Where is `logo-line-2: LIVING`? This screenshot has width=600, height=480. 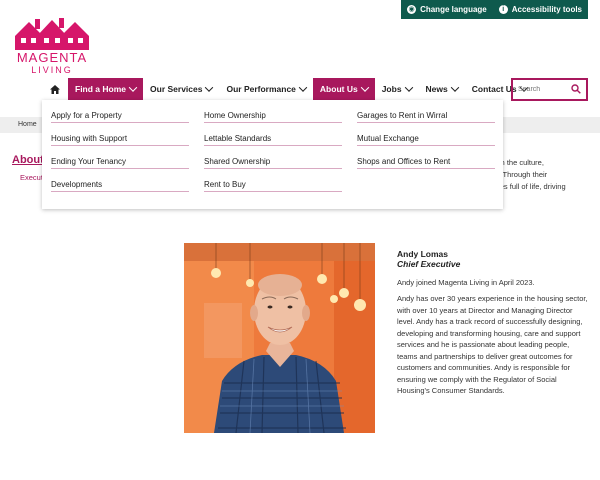
logo-line-2: LIVING is located at coordinates (52, 70).